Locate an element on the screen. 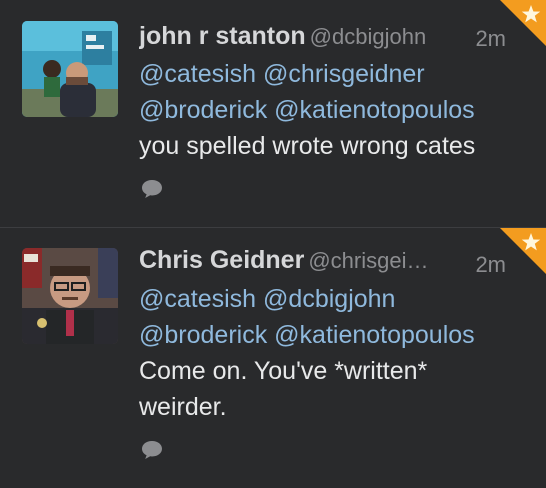 The height and width of the screenshot is (488, 546). mention-link: @dcbigjohn is located at coordinates (329, 299).